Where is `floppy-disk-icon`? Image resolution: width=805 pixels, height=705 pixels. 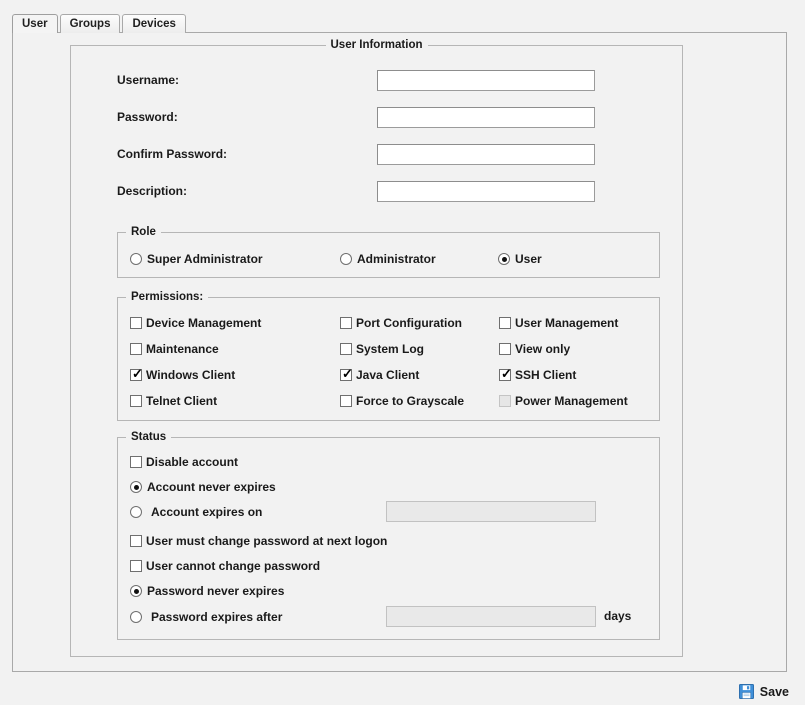 floppy-disk-icon is located at coordinates (746, 691).